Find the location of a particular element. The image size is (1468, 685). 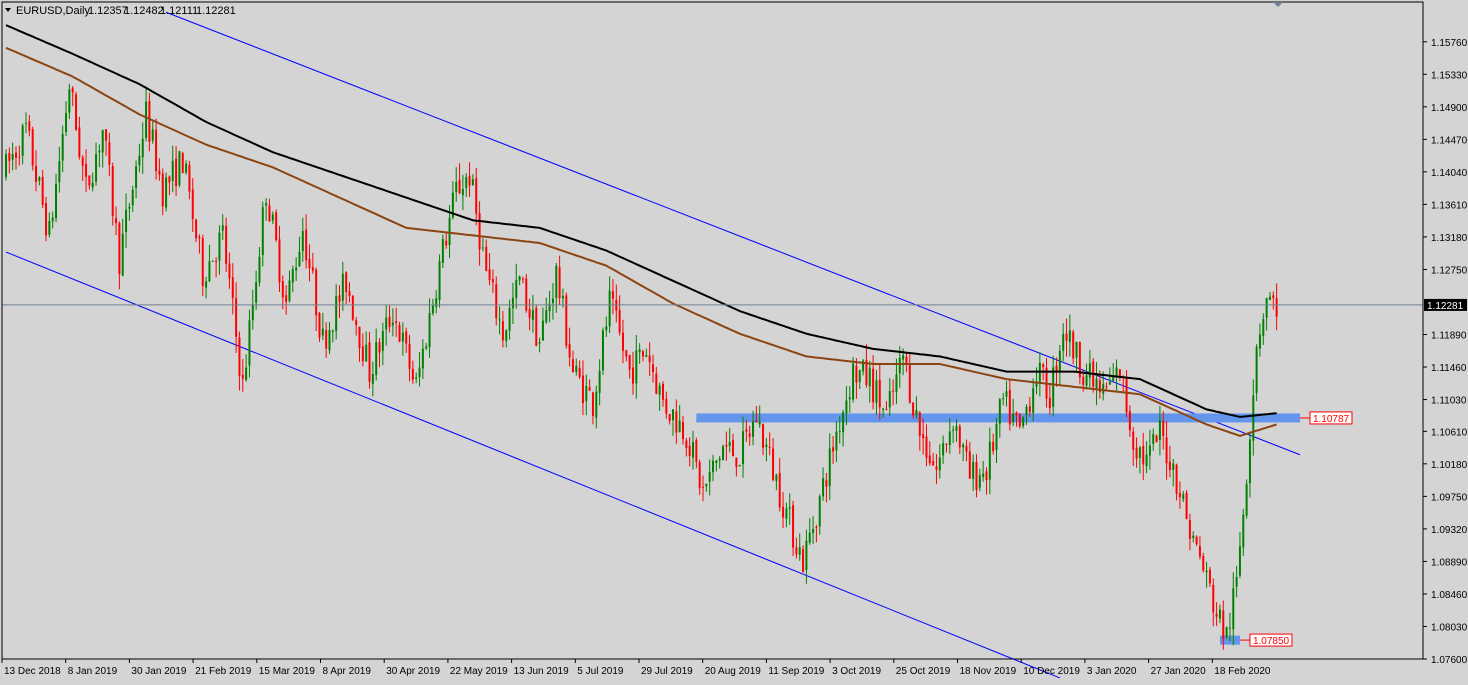

y-tick-label: 1.10180 is located at coordinates (1449, 465).